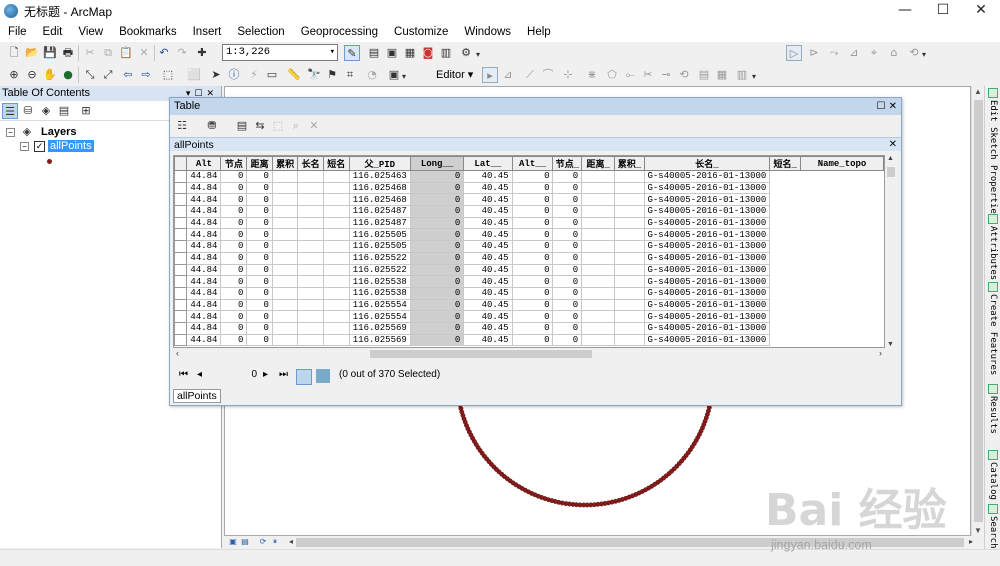 This screenshot has height=566, width=1000. Describe the element at coordinates (280, 52) in the screenshot. I see `map-scale-input: 1:3,226 ▾` at that location.